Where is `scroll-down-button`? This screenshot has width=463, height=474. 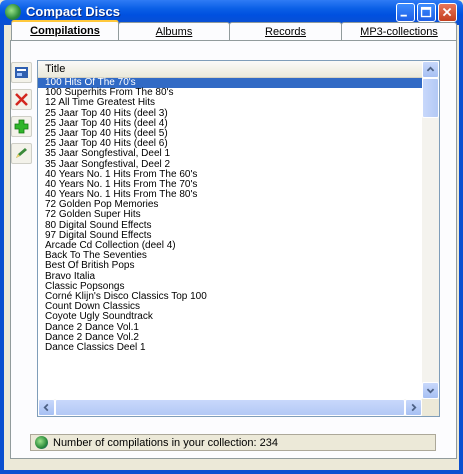 scroll-down-button is located at coordinates (430, 390).